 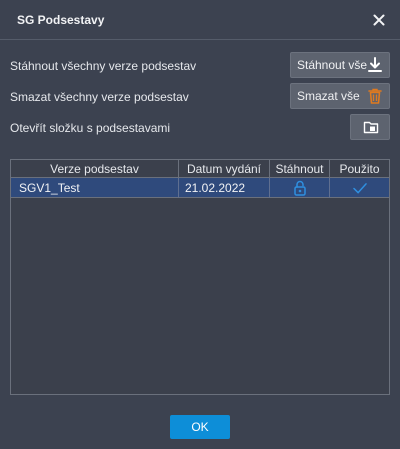 I want to click on column-header-date: Datum vydání, so click(x=224, y=169).